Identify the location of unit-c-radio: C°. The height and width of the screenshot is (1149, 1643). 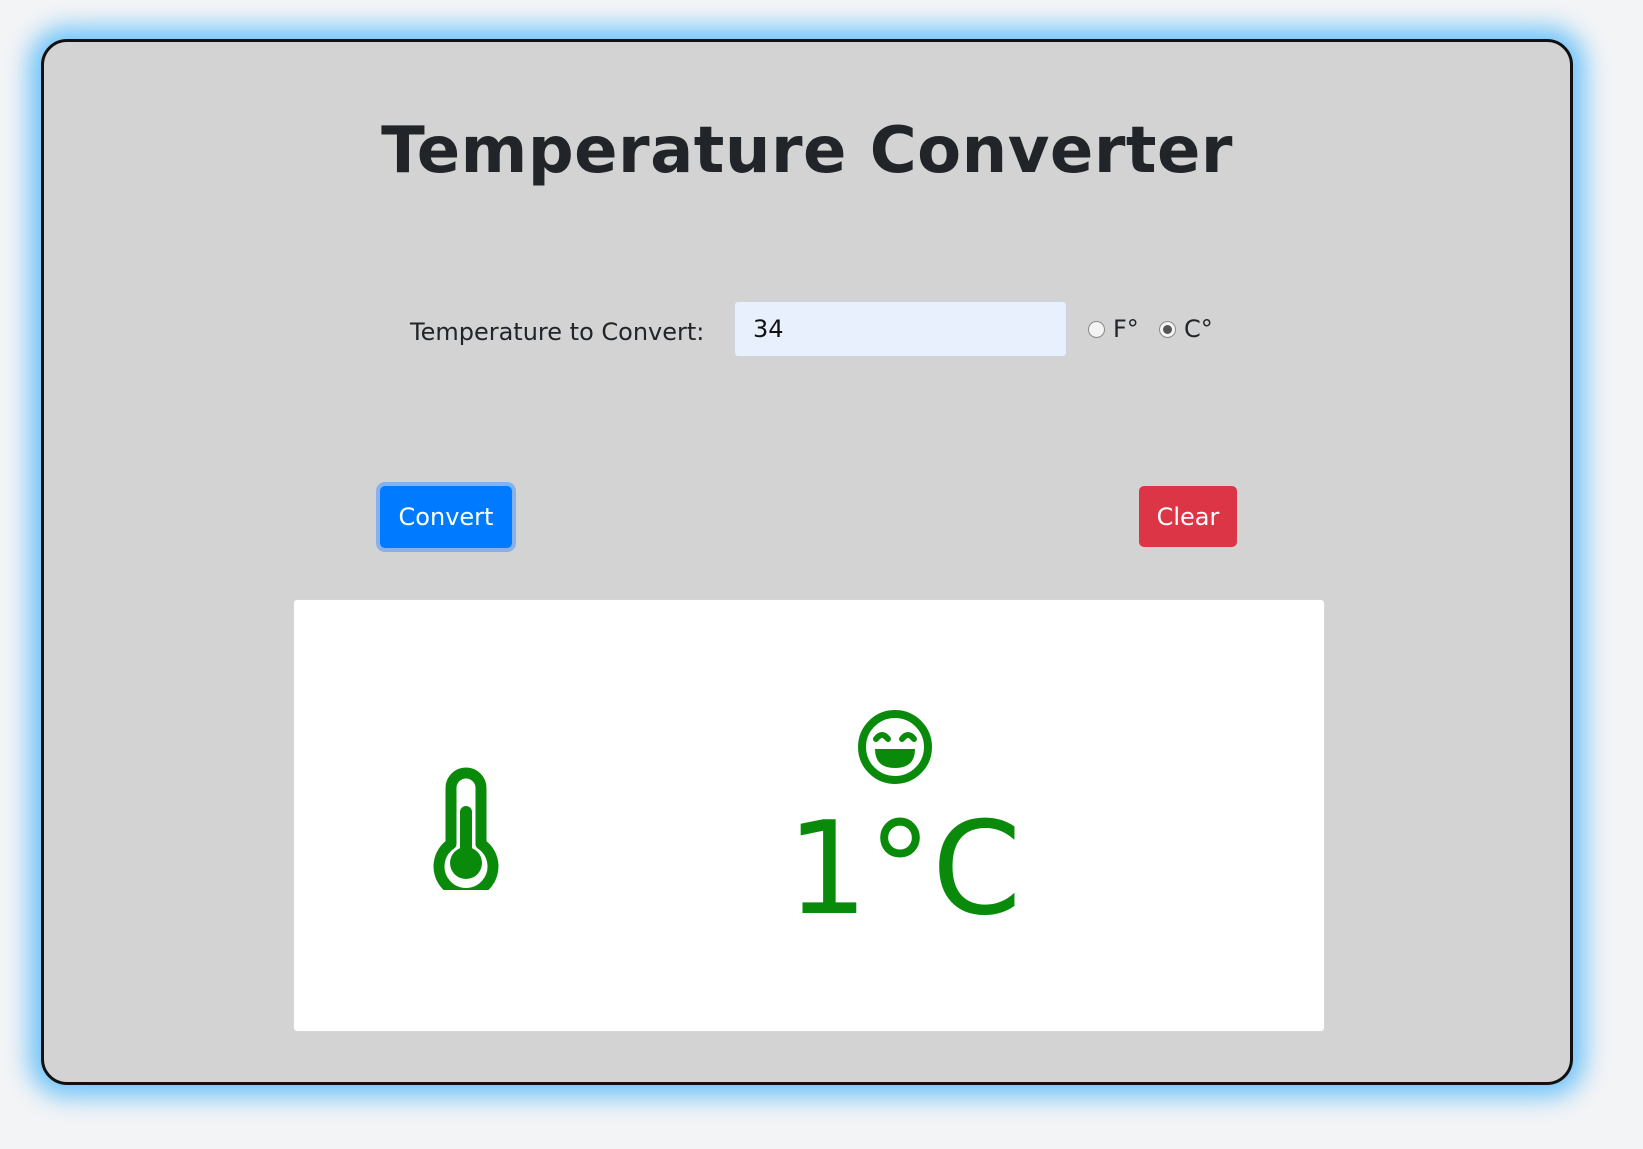
(1186, 329).